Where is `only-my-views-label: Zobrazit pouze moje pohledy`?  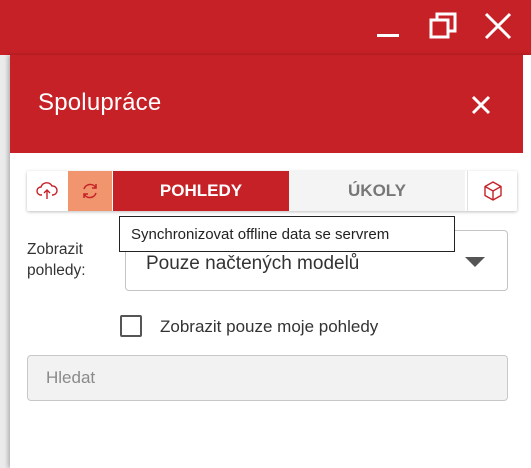 only-my-views-label: Zobrazit pouze moje pohledy is located at coordinates (269, 327).